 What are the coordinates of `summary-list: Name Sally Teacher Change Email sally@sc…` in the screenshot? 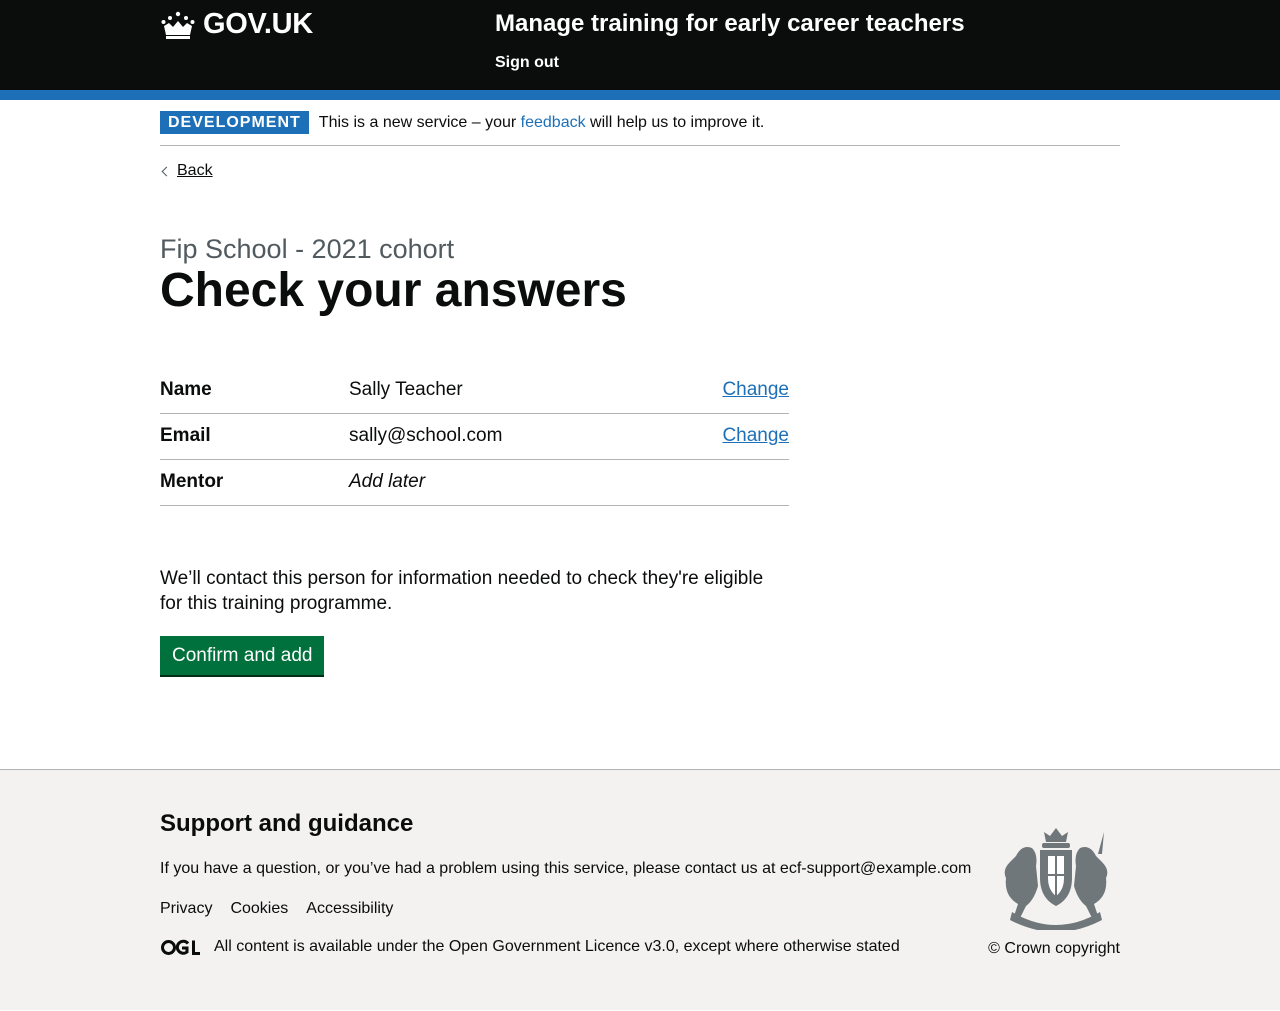 It's located at (474, 437).